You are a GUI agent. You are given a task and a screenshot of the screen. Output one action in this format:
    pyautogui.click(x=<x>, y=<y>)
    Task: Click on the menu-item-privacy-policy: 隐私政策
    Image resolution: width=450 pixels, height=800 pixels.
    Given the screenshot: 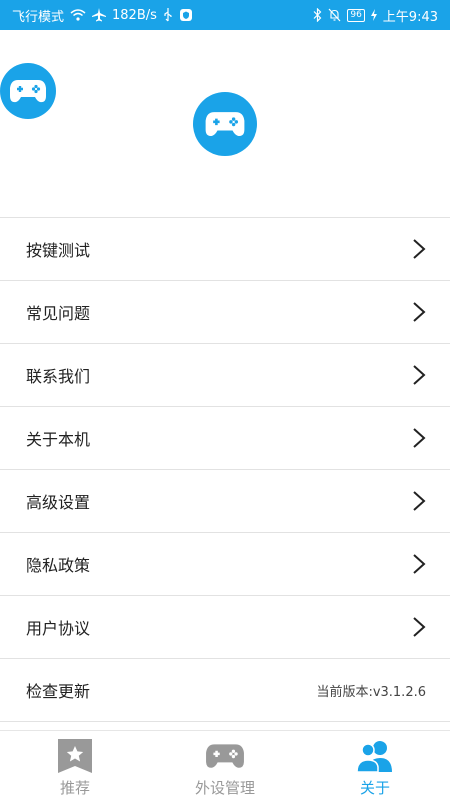 What is the action you would take?
    pyautogui.click(x=225, y=564)
    